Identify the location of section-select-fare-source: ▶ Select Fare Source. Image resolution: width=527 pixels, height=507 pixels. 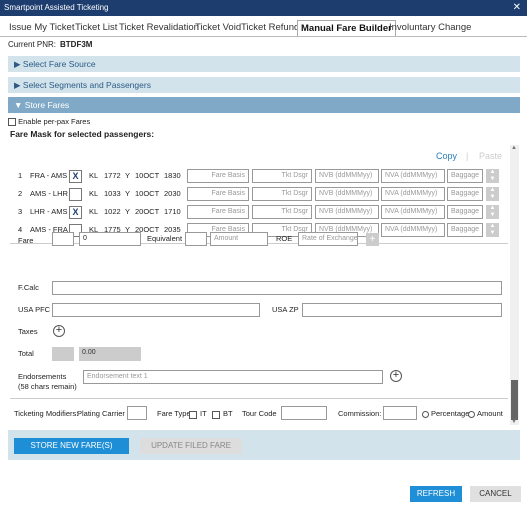
(264, 64).